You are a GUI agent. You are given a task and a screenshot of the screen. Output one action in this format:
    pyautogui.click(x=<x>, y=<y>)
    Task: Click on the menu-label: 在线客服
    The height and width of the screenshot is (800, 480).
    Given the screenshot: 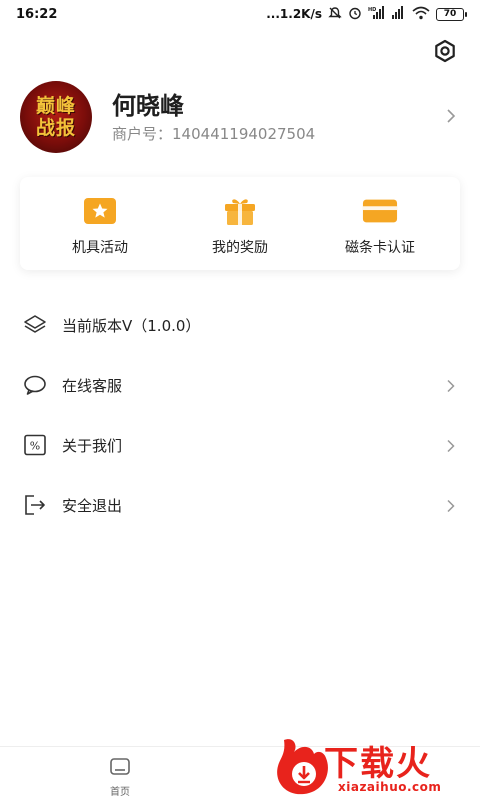 What is the action you would take?
    pyautogui.click(x=92, y=385)
    